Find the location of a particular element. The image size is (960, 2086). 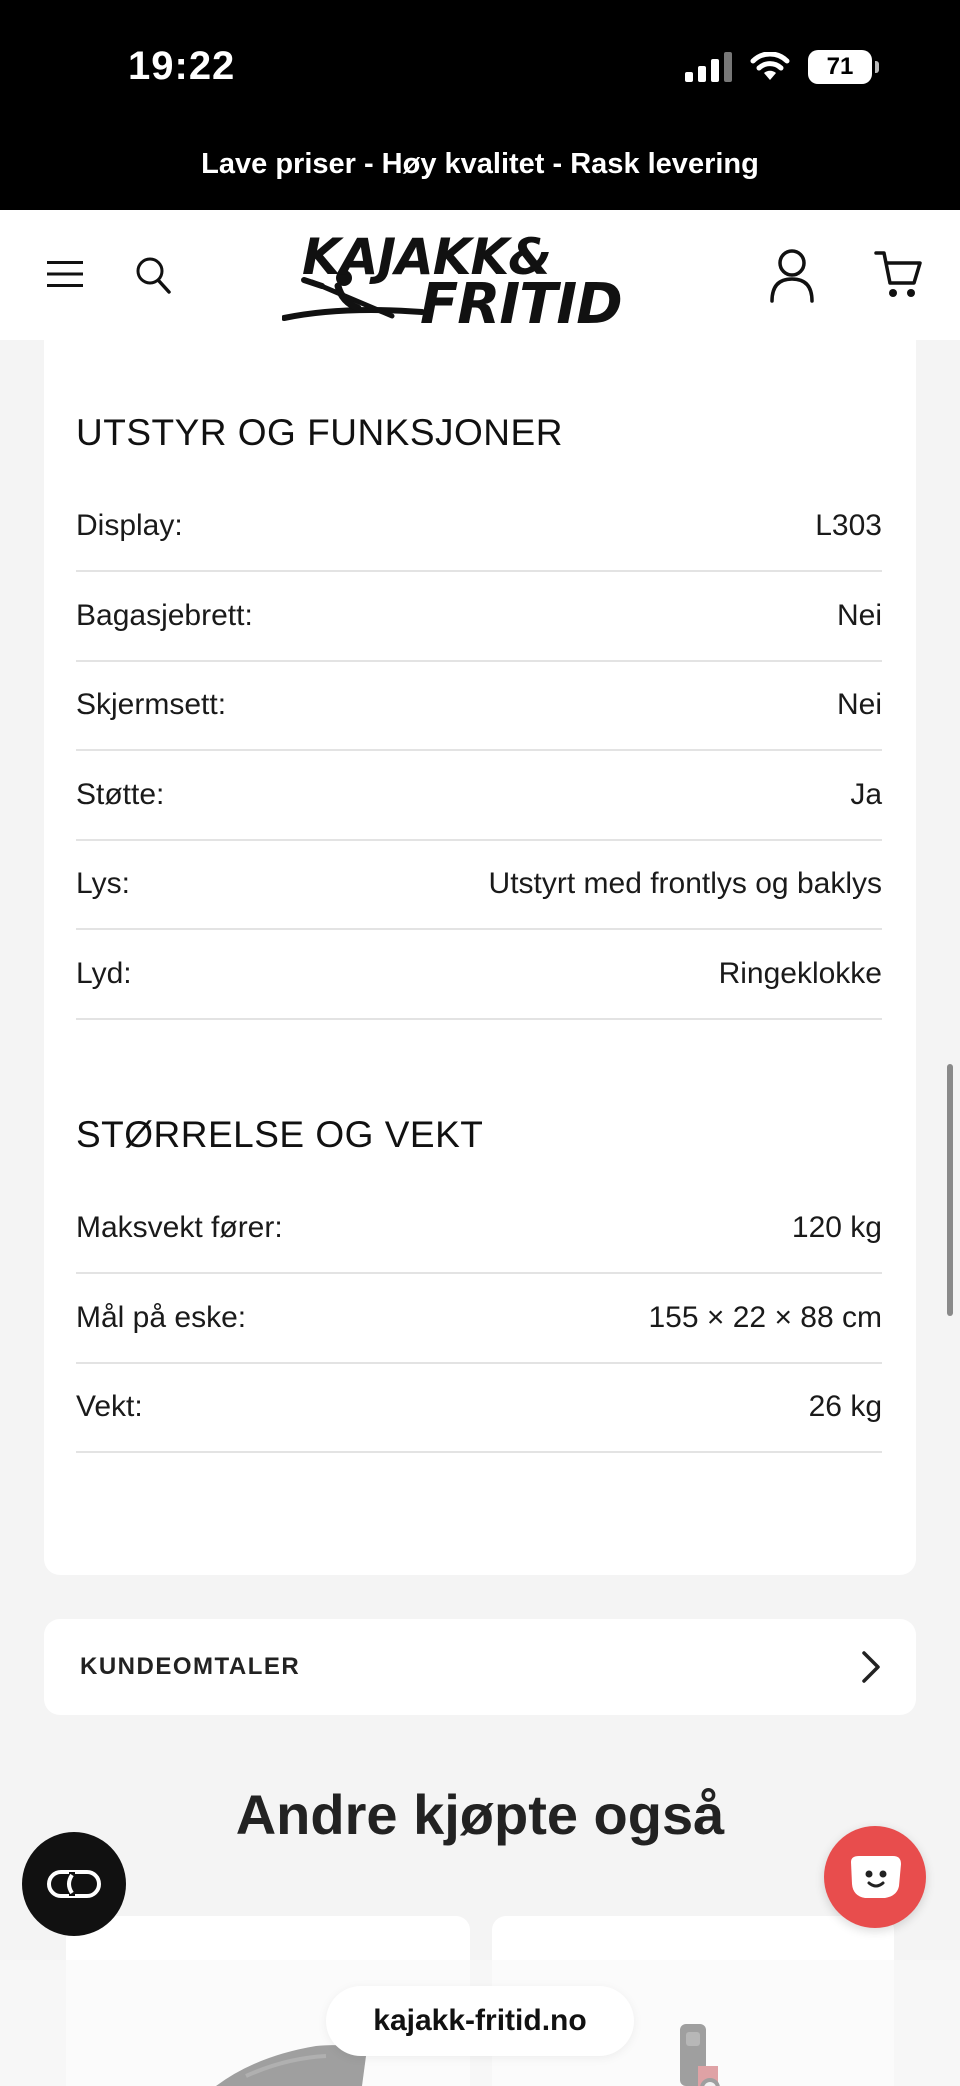

link-loop-icon is located at coordinates (74, 1884).